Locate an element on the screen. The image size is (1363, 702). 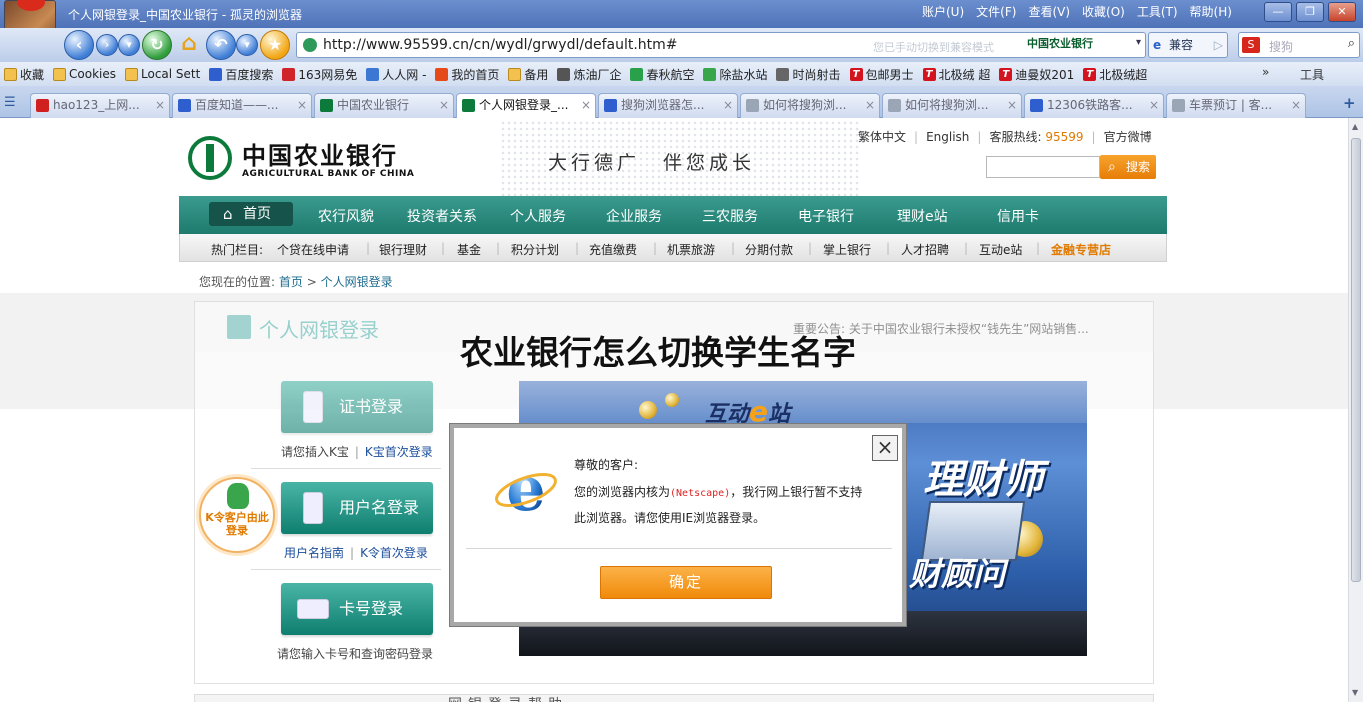
fav-item: 除盐水站 is located at coordinates (735, 74).